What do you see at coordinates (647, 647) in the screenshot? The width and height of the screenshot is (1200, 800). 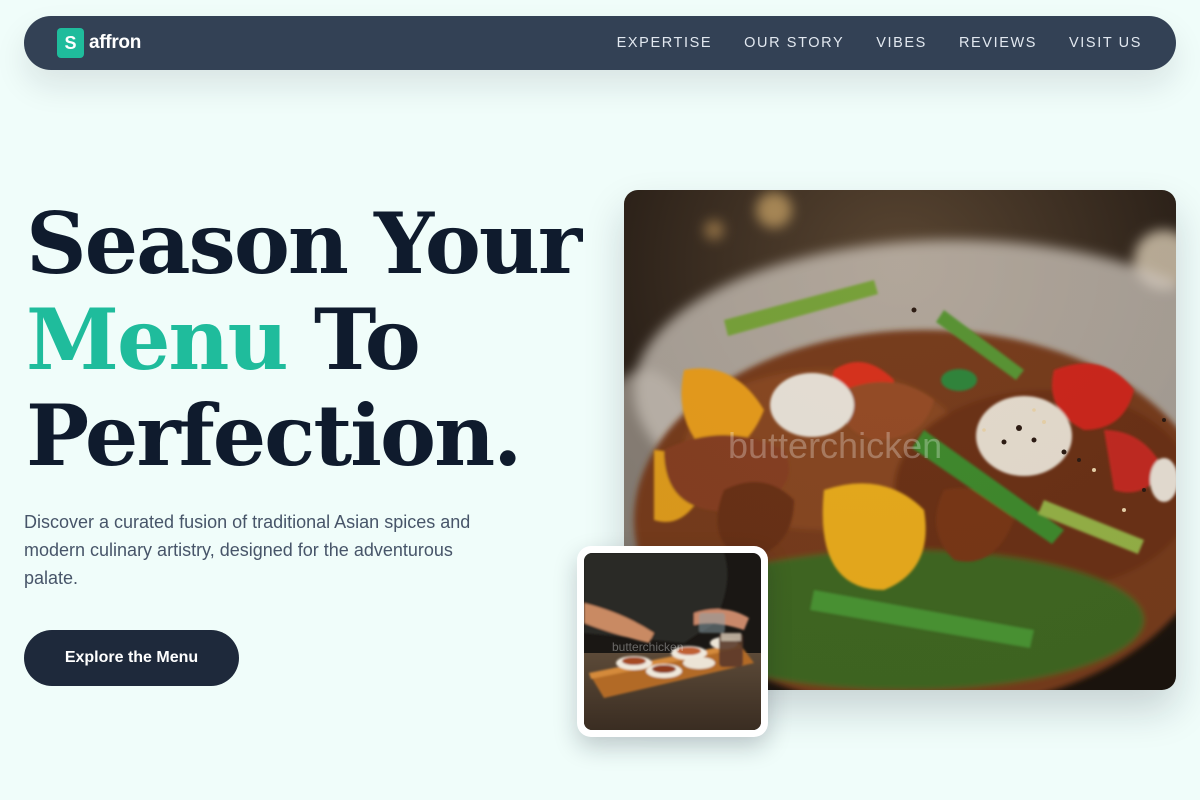 I see `inset-image-watermark: butterchicken` at bounding box center [647, 647].